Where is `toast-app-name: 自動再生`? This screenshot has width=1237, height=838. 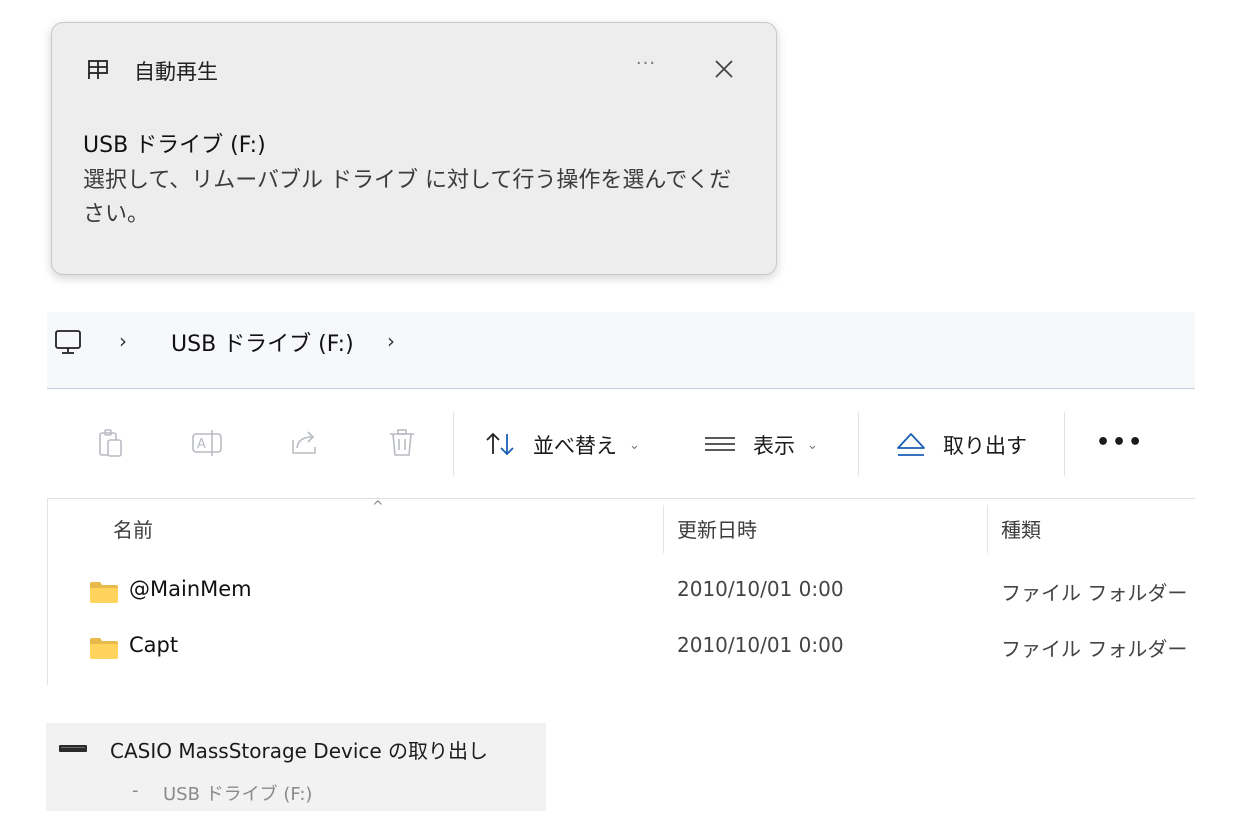
toast-app-name: 自動再生 is located at coordinates (176, 72).